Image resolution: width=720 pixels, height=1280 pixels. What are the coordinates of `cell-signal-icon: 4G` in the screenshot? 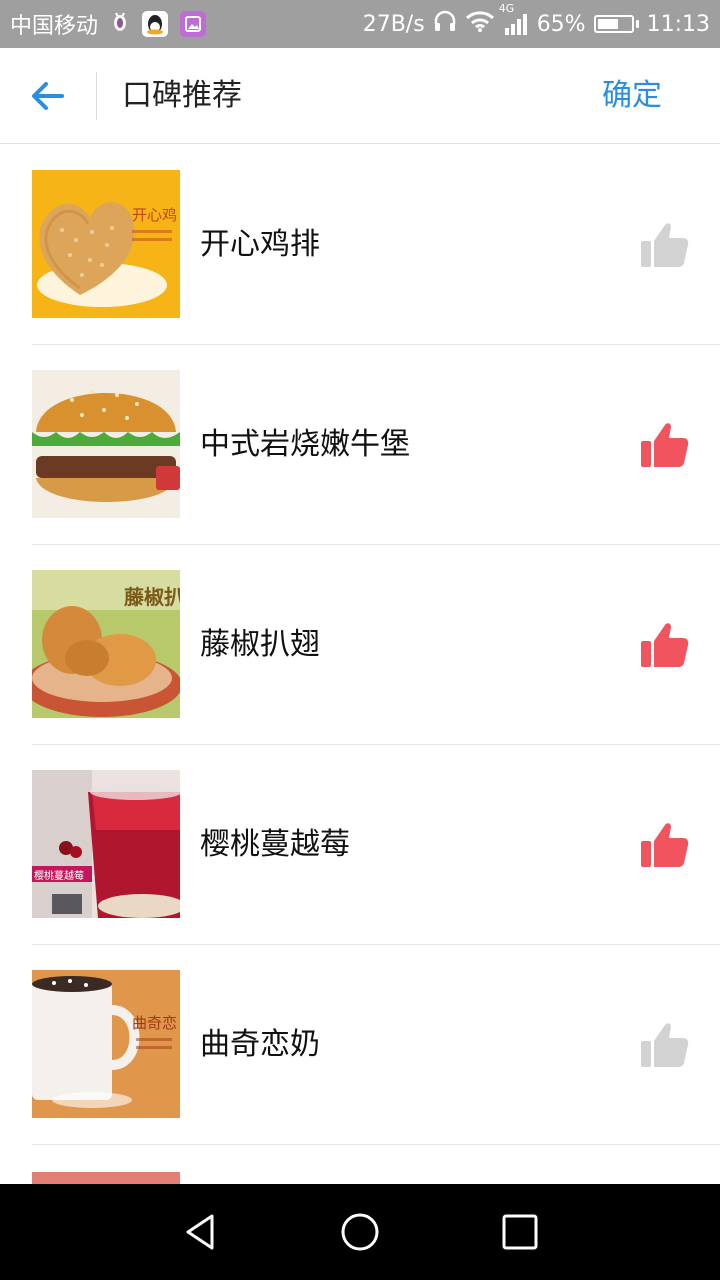 It's located at (514, 19).